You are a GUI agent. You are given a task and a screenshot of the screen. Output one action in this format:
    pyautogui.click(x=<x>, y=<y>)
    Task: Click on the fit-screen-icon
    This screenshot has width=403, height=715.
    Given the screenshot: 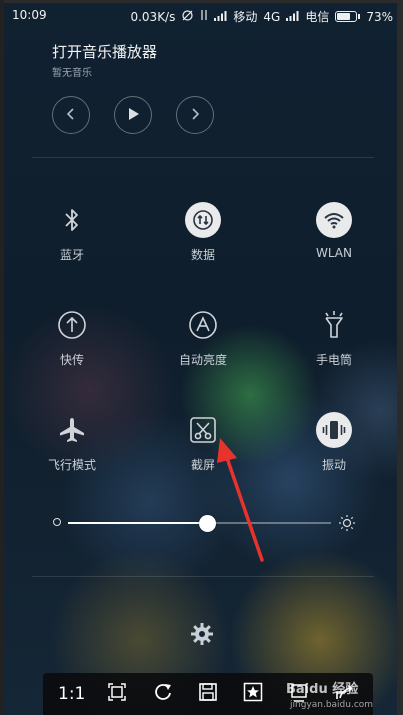 What is the action you would take?
    pyautogui.click(x=117, y=694)
    